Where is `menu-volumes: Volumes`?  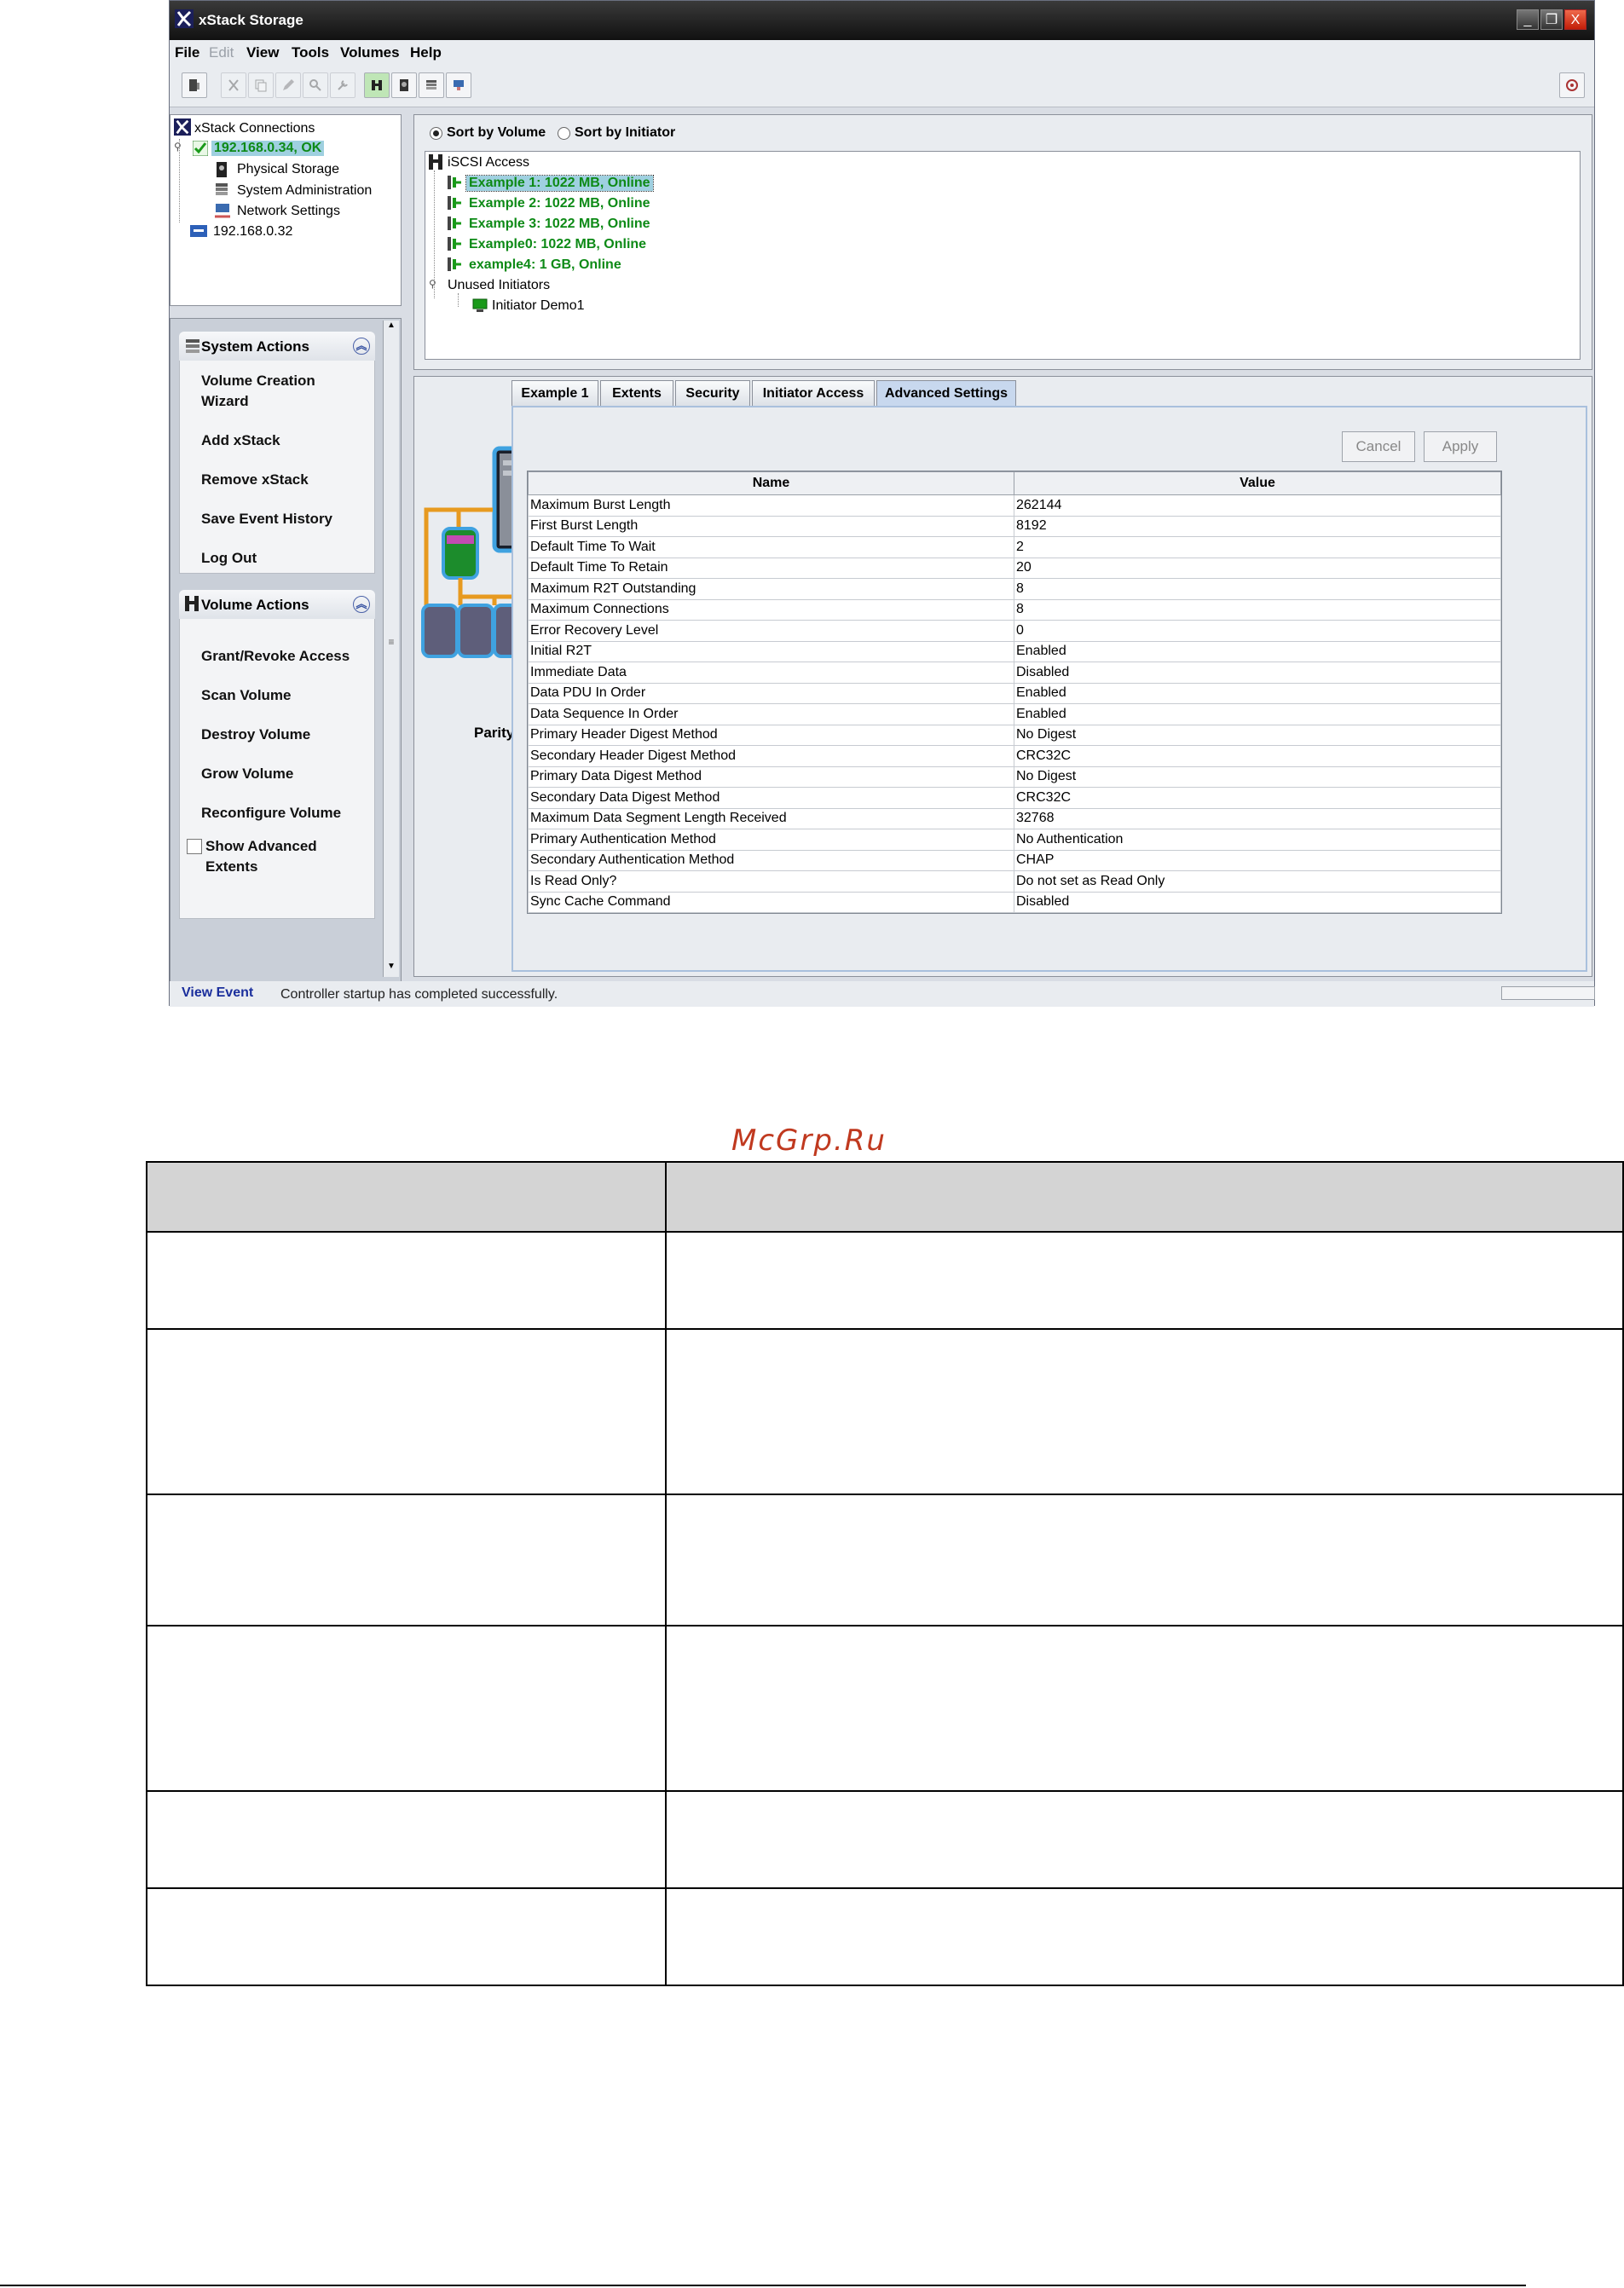 menu-volumes: Volumes is located at coordinates (370, 52).